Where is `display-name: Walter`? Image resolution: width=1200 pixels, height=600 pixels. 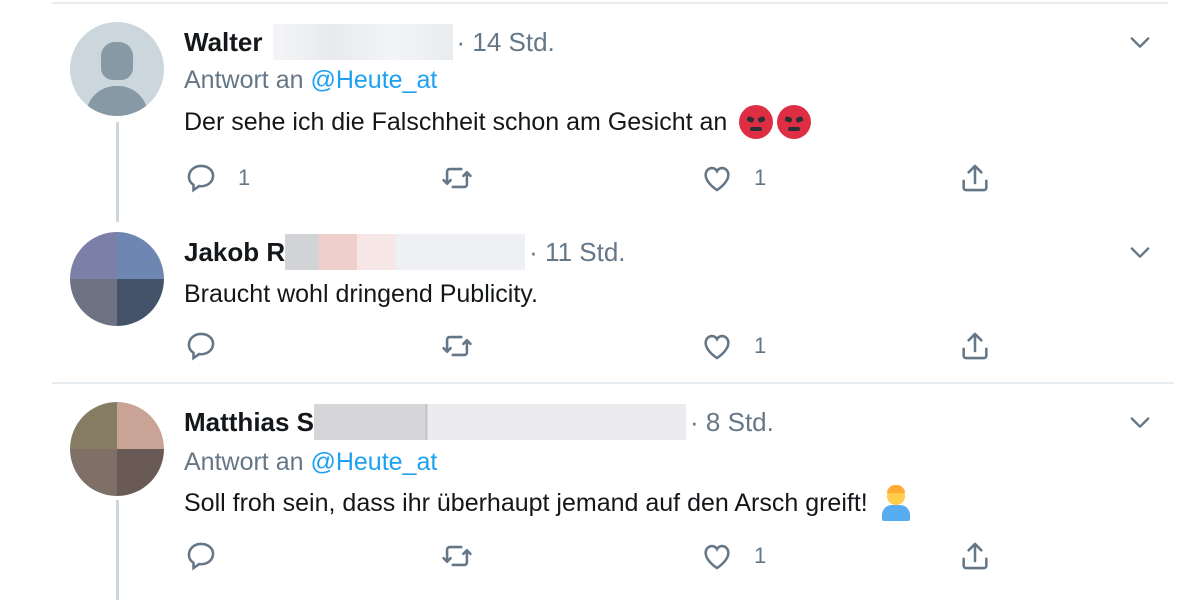 display-name: Walter is located at coordinates (223, 42).